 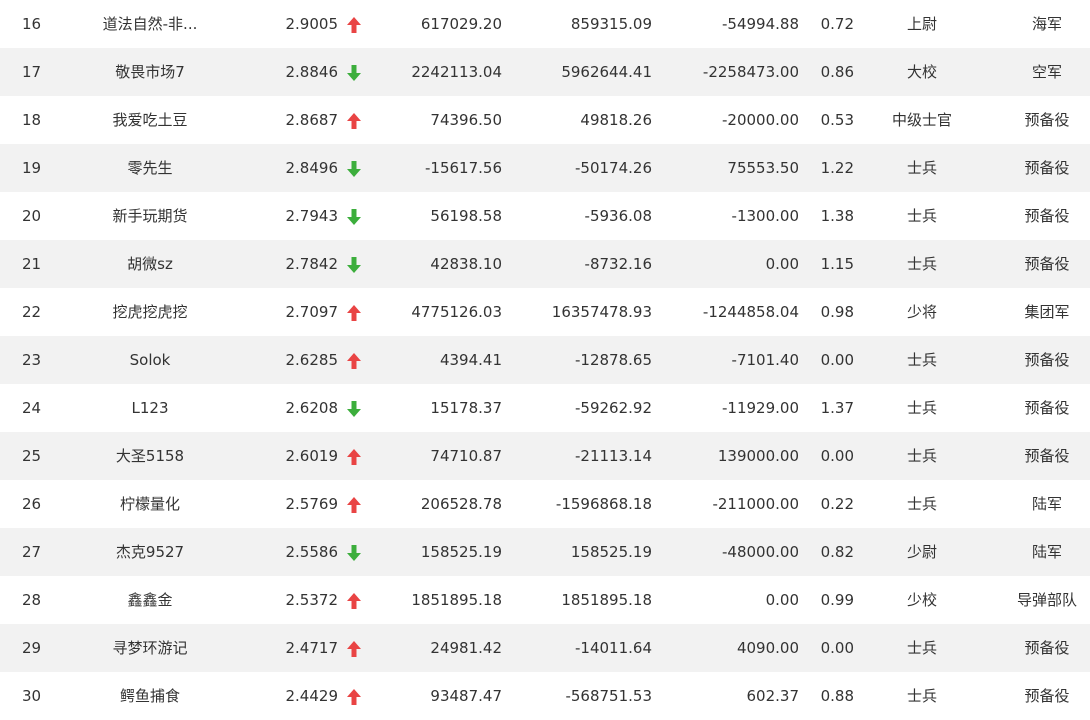 I want to click on rank-cell: 20, so click(x=32, y=216).